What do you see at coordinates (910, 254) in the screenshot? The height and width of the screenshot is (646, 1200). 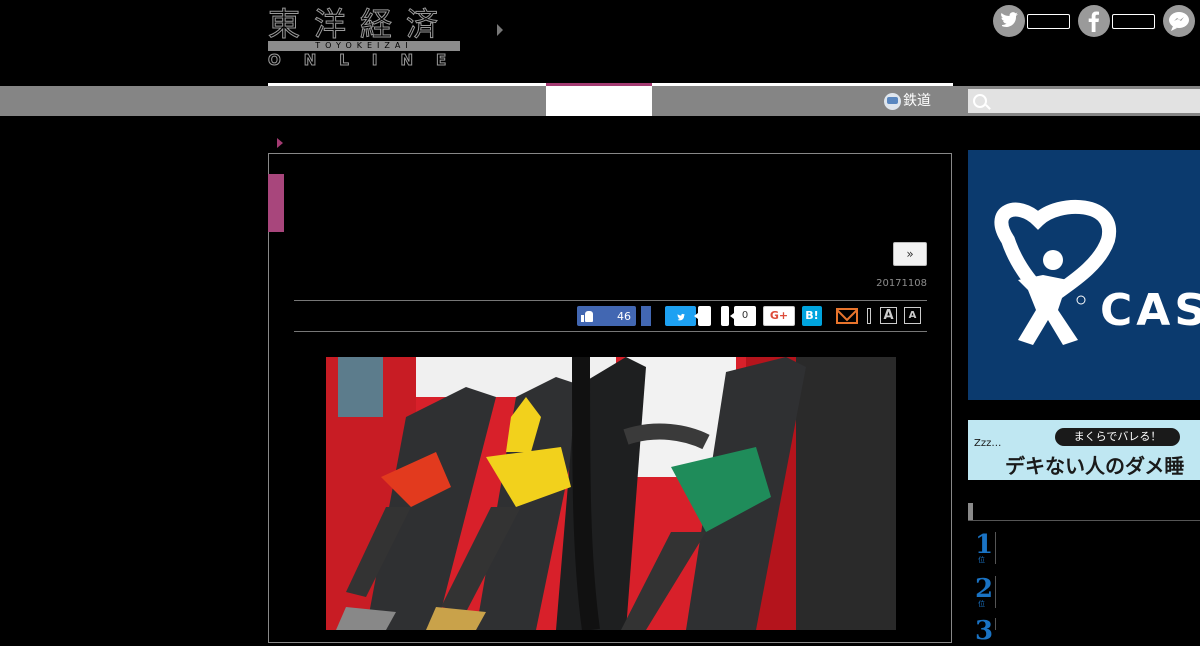 I see `next-page-button: »` at bounding box center [910, 254].